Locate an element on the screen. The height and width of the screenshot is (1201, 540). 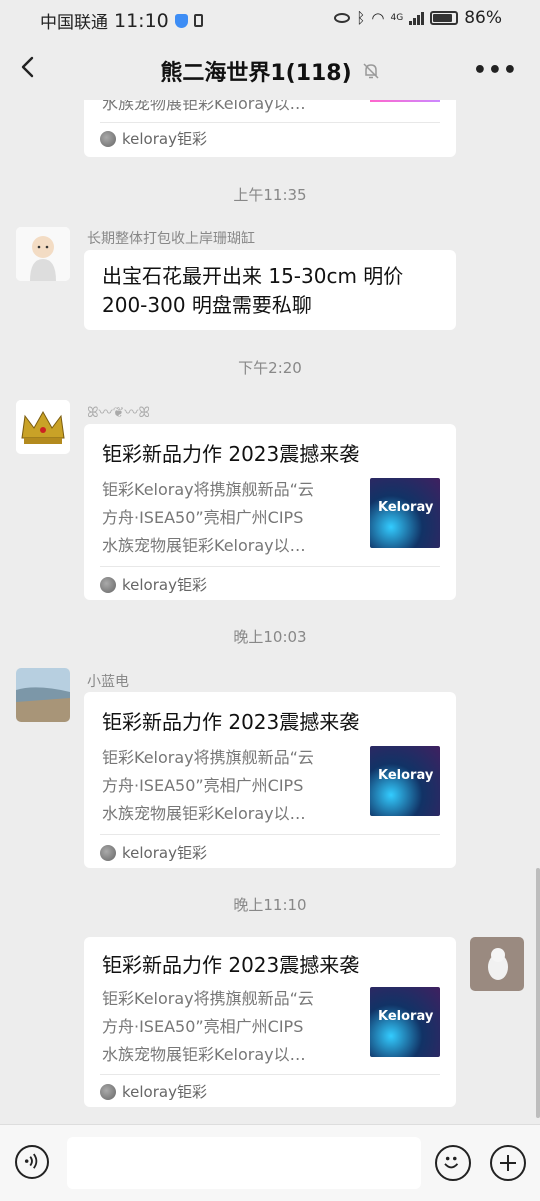
battery-icon is located at coordinates (444, 18).